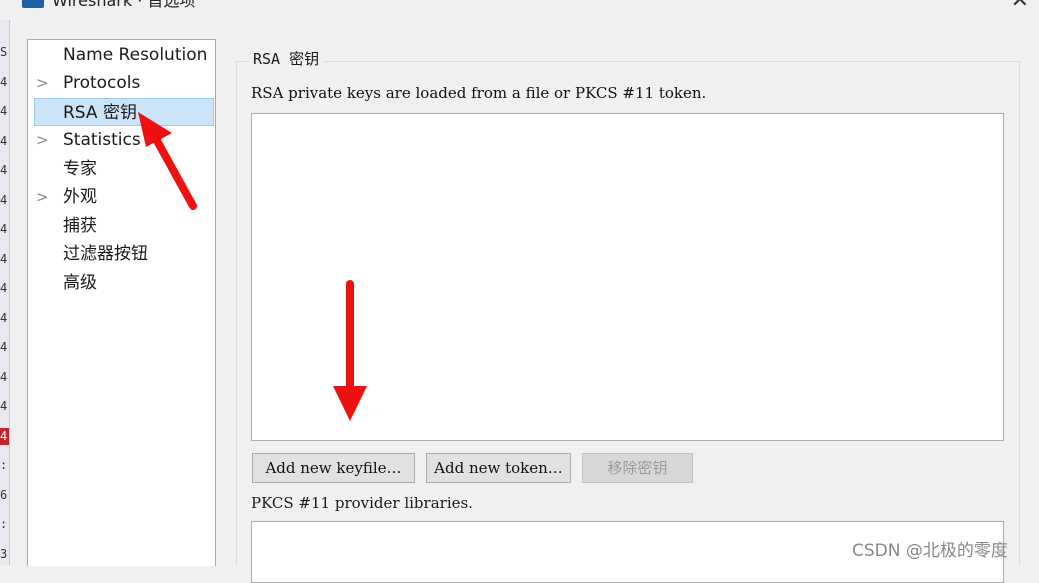 The width and height of the screenshot is (1039, 583). I want to click on annotation-arrows, so click(252, 266).